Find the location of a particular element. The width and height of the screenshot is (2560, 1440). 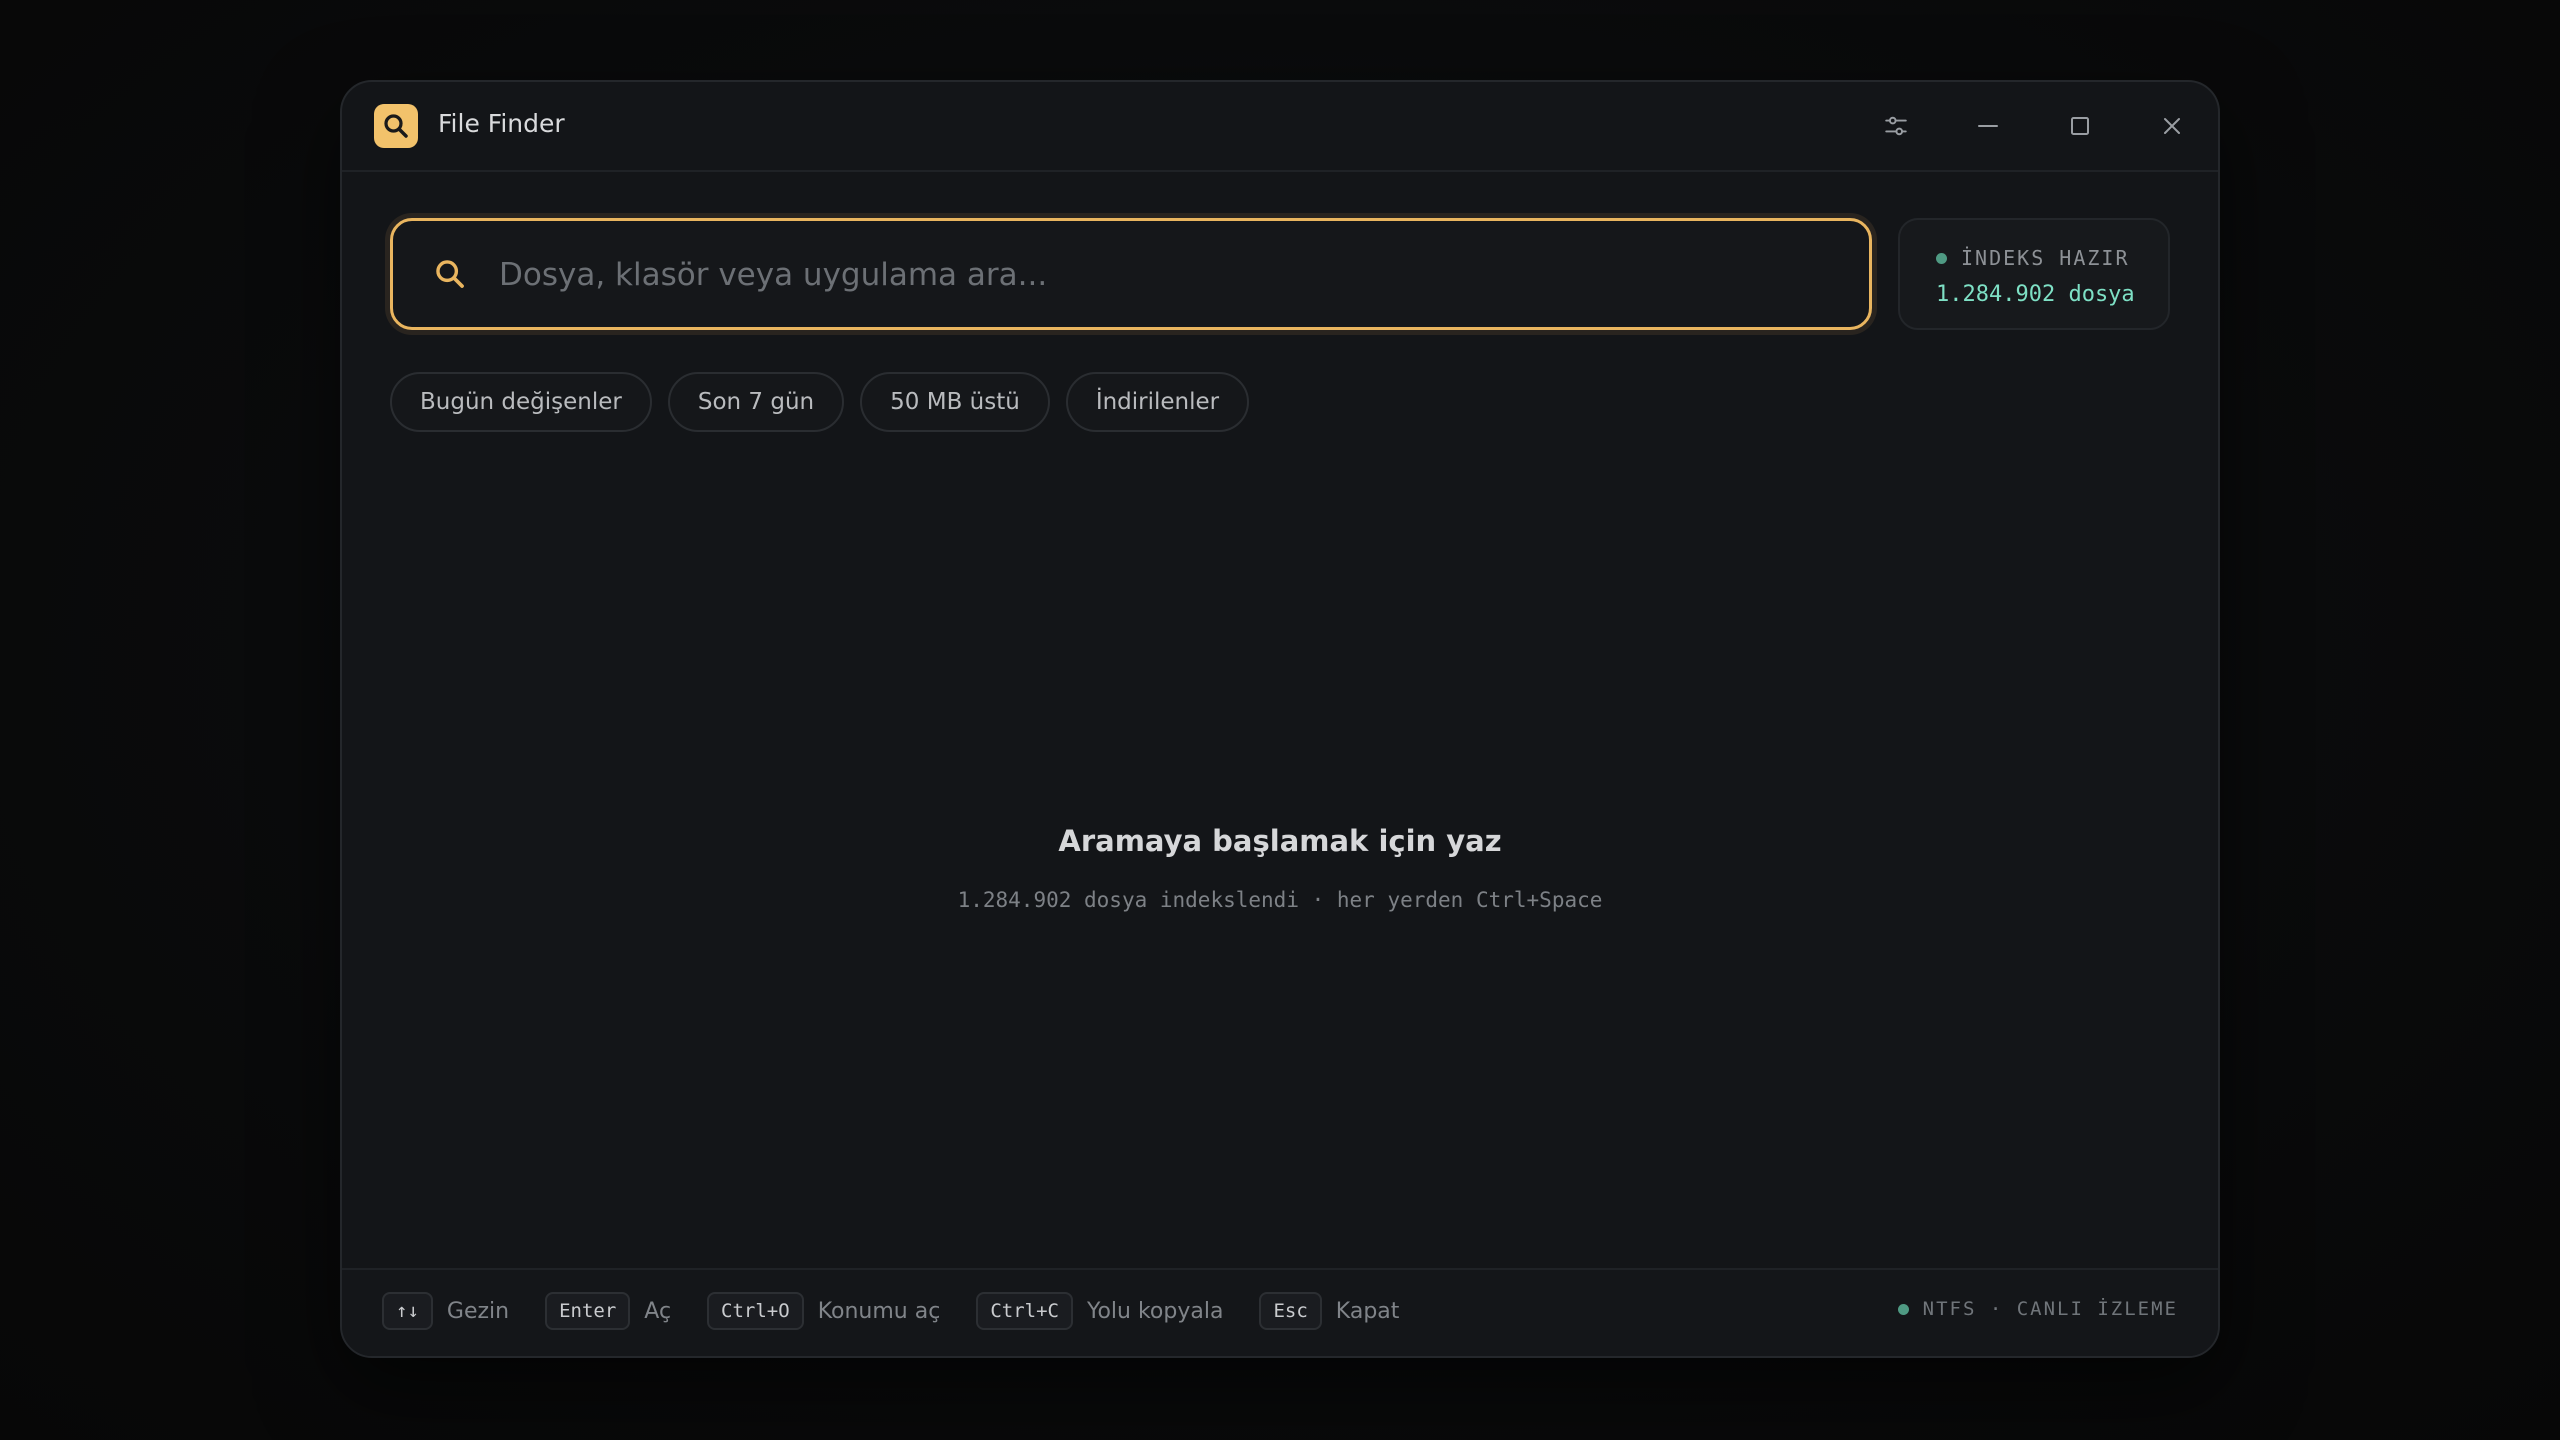

shortcut-label: Konumu aç is located at coordinates (879, 1311).